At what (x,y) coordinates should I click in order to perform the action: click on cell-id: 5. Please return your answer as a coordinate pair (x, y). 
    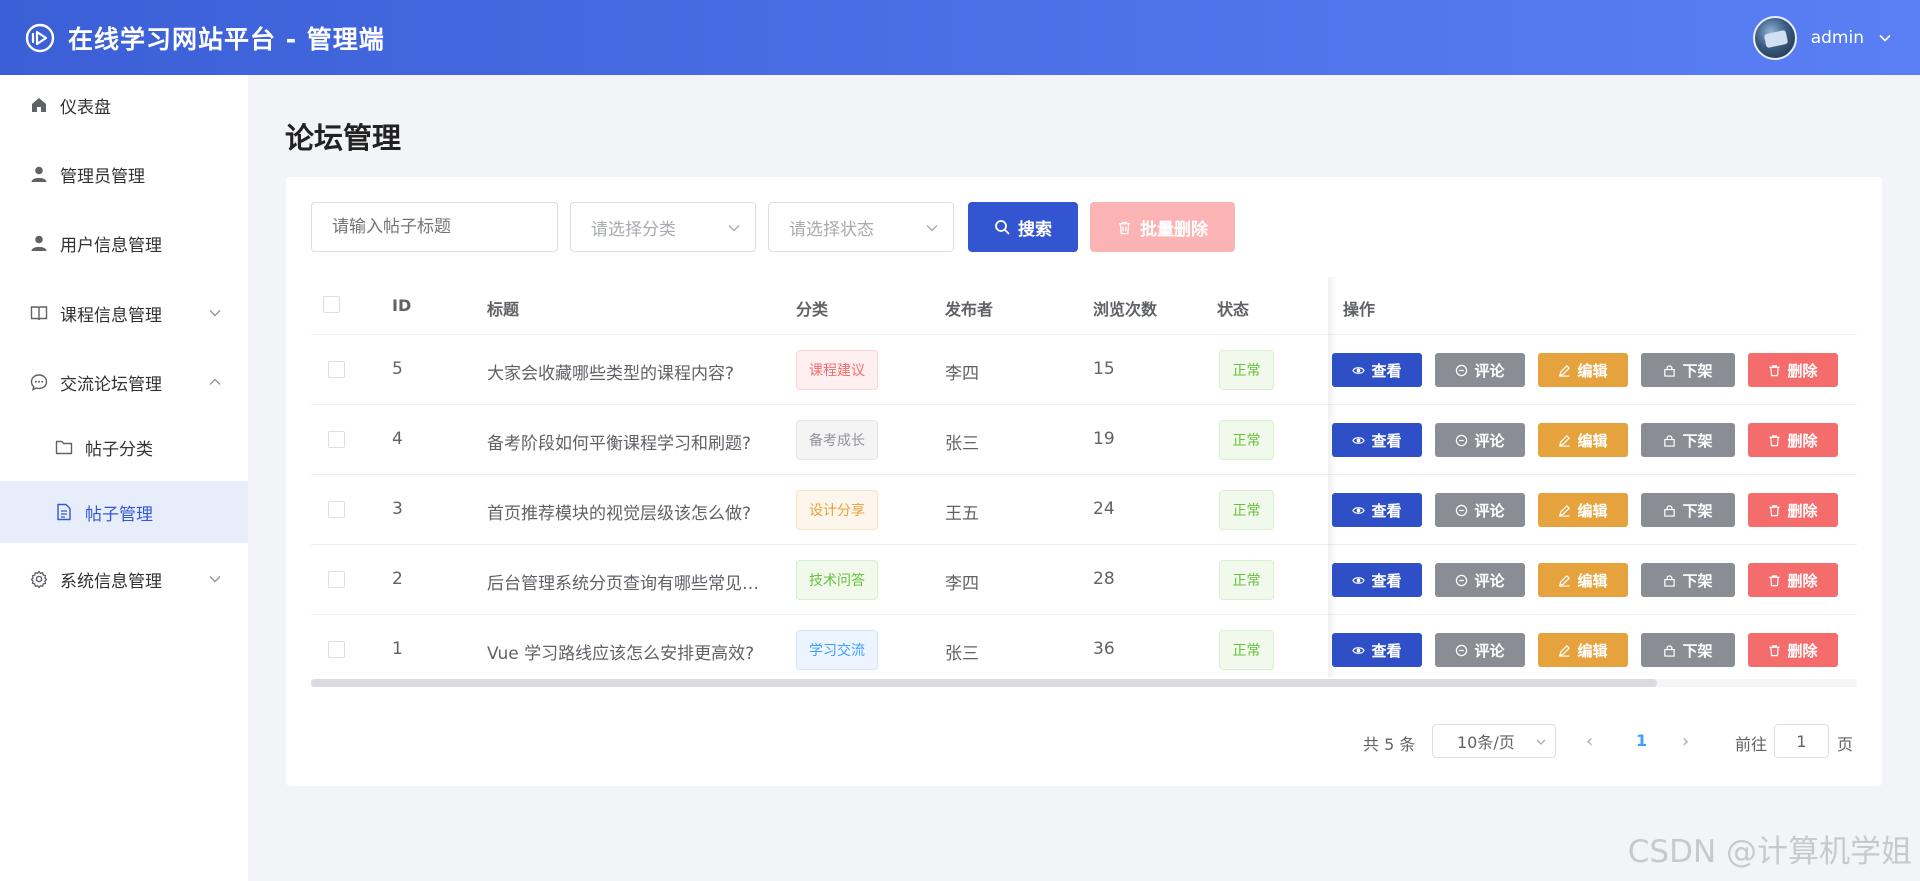
    Looking at the image, I should click on (397, 369).